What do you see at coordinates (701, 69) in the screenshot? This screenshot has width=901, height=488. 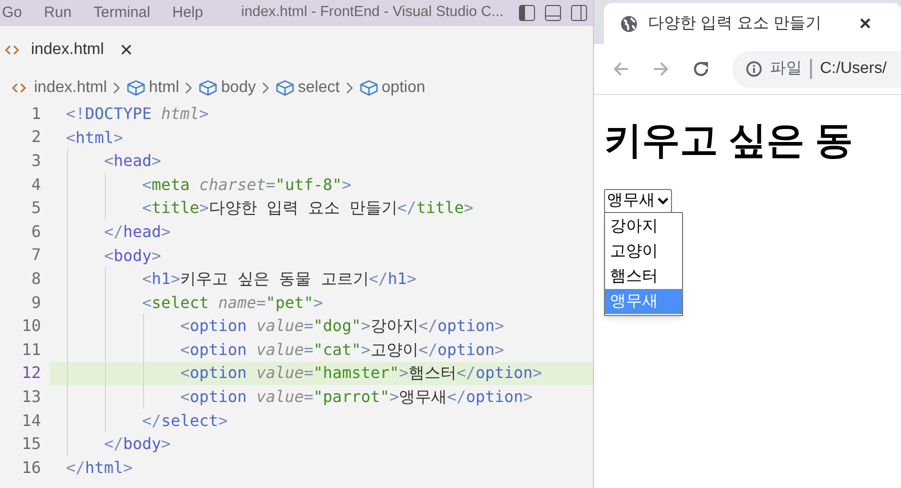 I see `reload-icon` at bounding box center [701, 69].